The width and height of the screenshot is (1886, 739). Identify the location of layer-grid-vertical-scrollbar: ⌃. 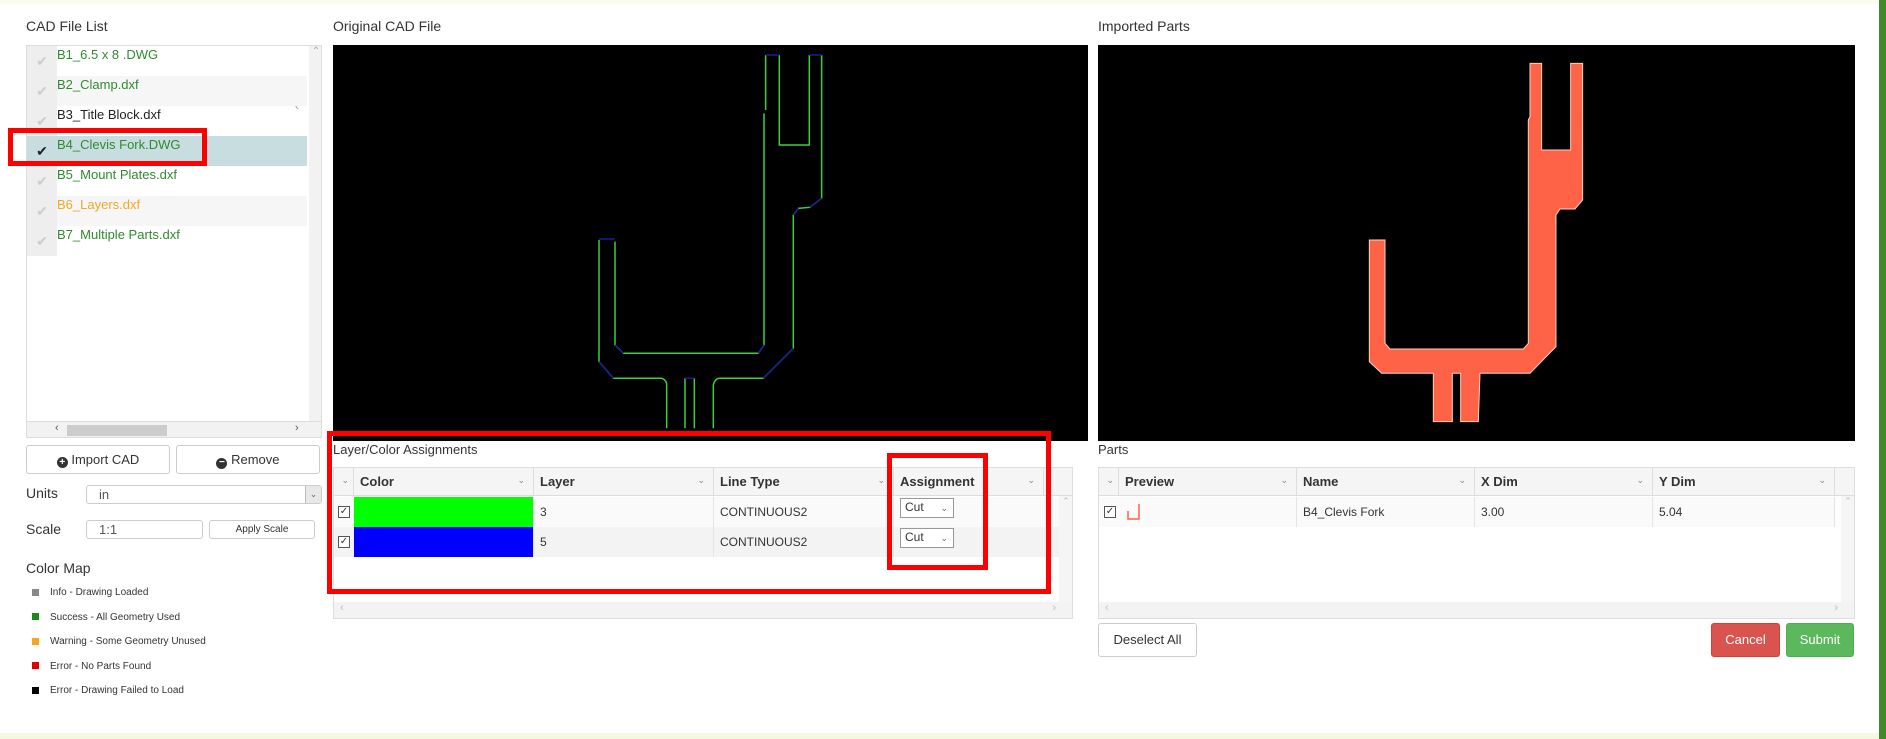
(1065, 549).